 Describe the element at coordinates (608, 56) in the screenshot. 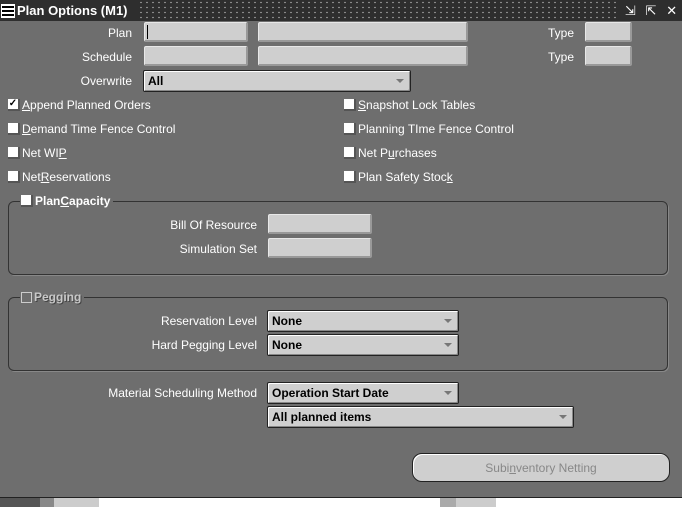

I see `schedule-type-field` at that location.